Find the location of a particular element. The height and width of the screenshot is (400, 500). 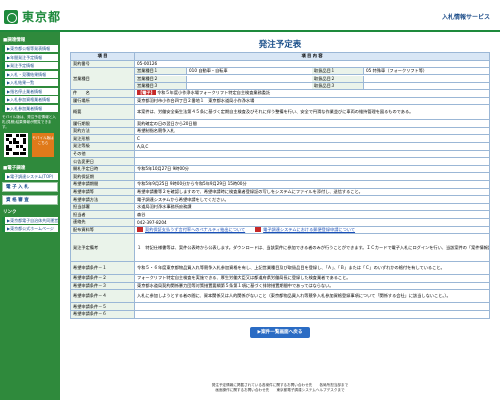

row-label: 希望申請等 is located at coordinates (102, 192).